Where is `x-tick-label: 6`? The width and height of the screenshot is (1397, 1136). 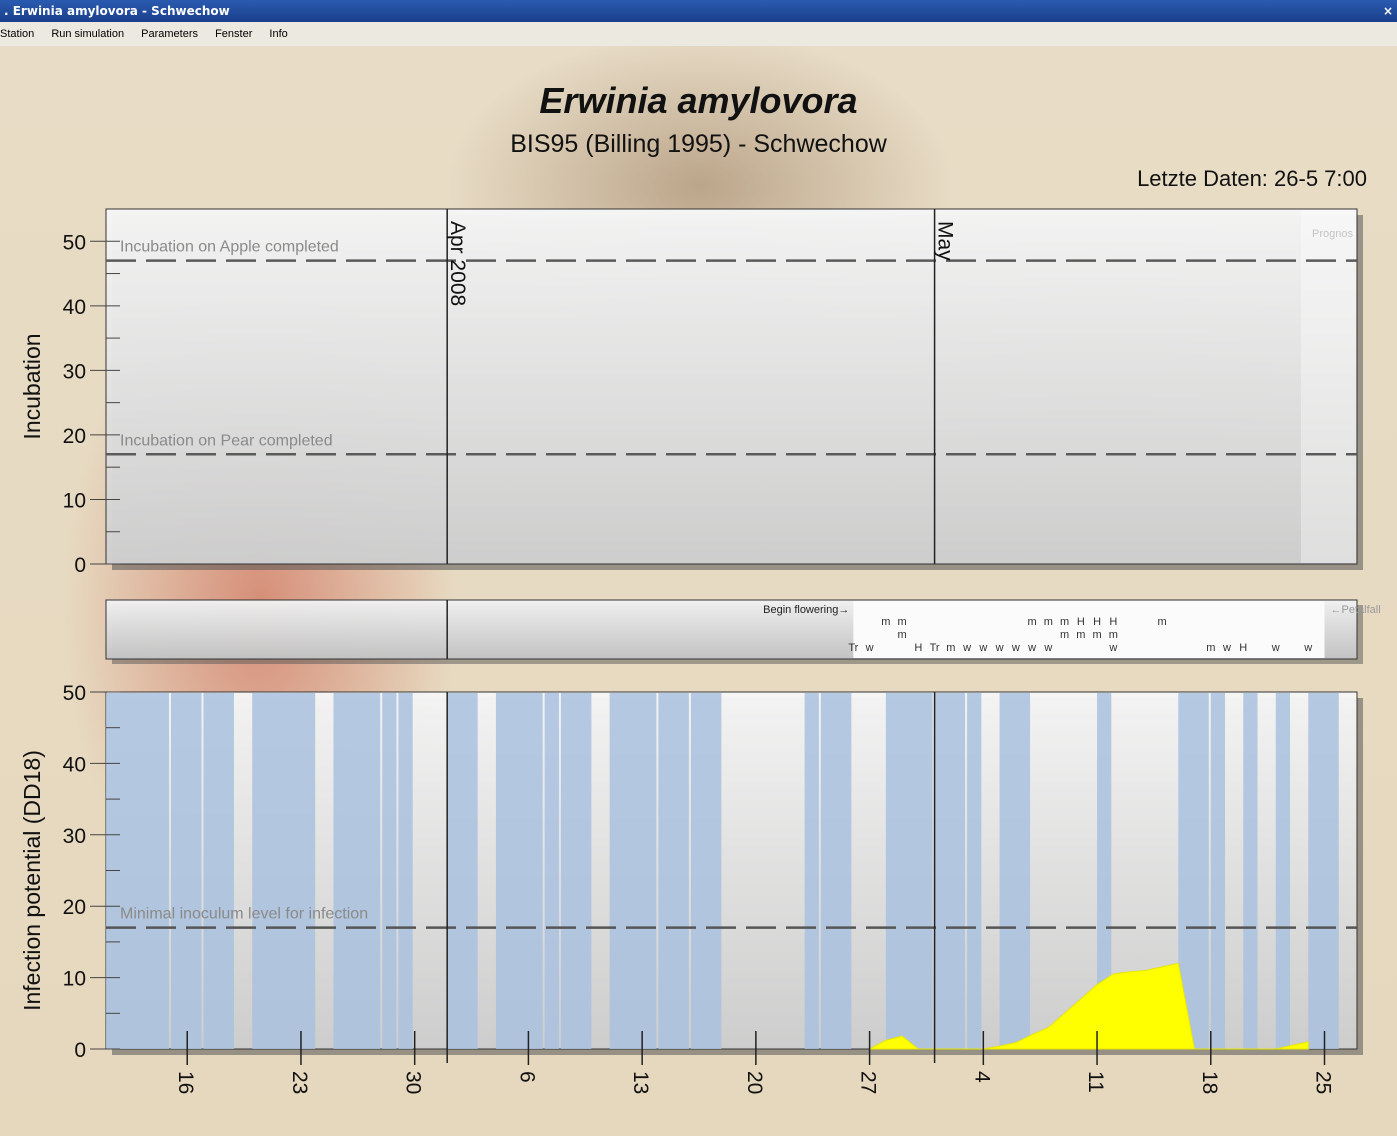 x-tick-label: 6 is located at coordinates (526, 1077).